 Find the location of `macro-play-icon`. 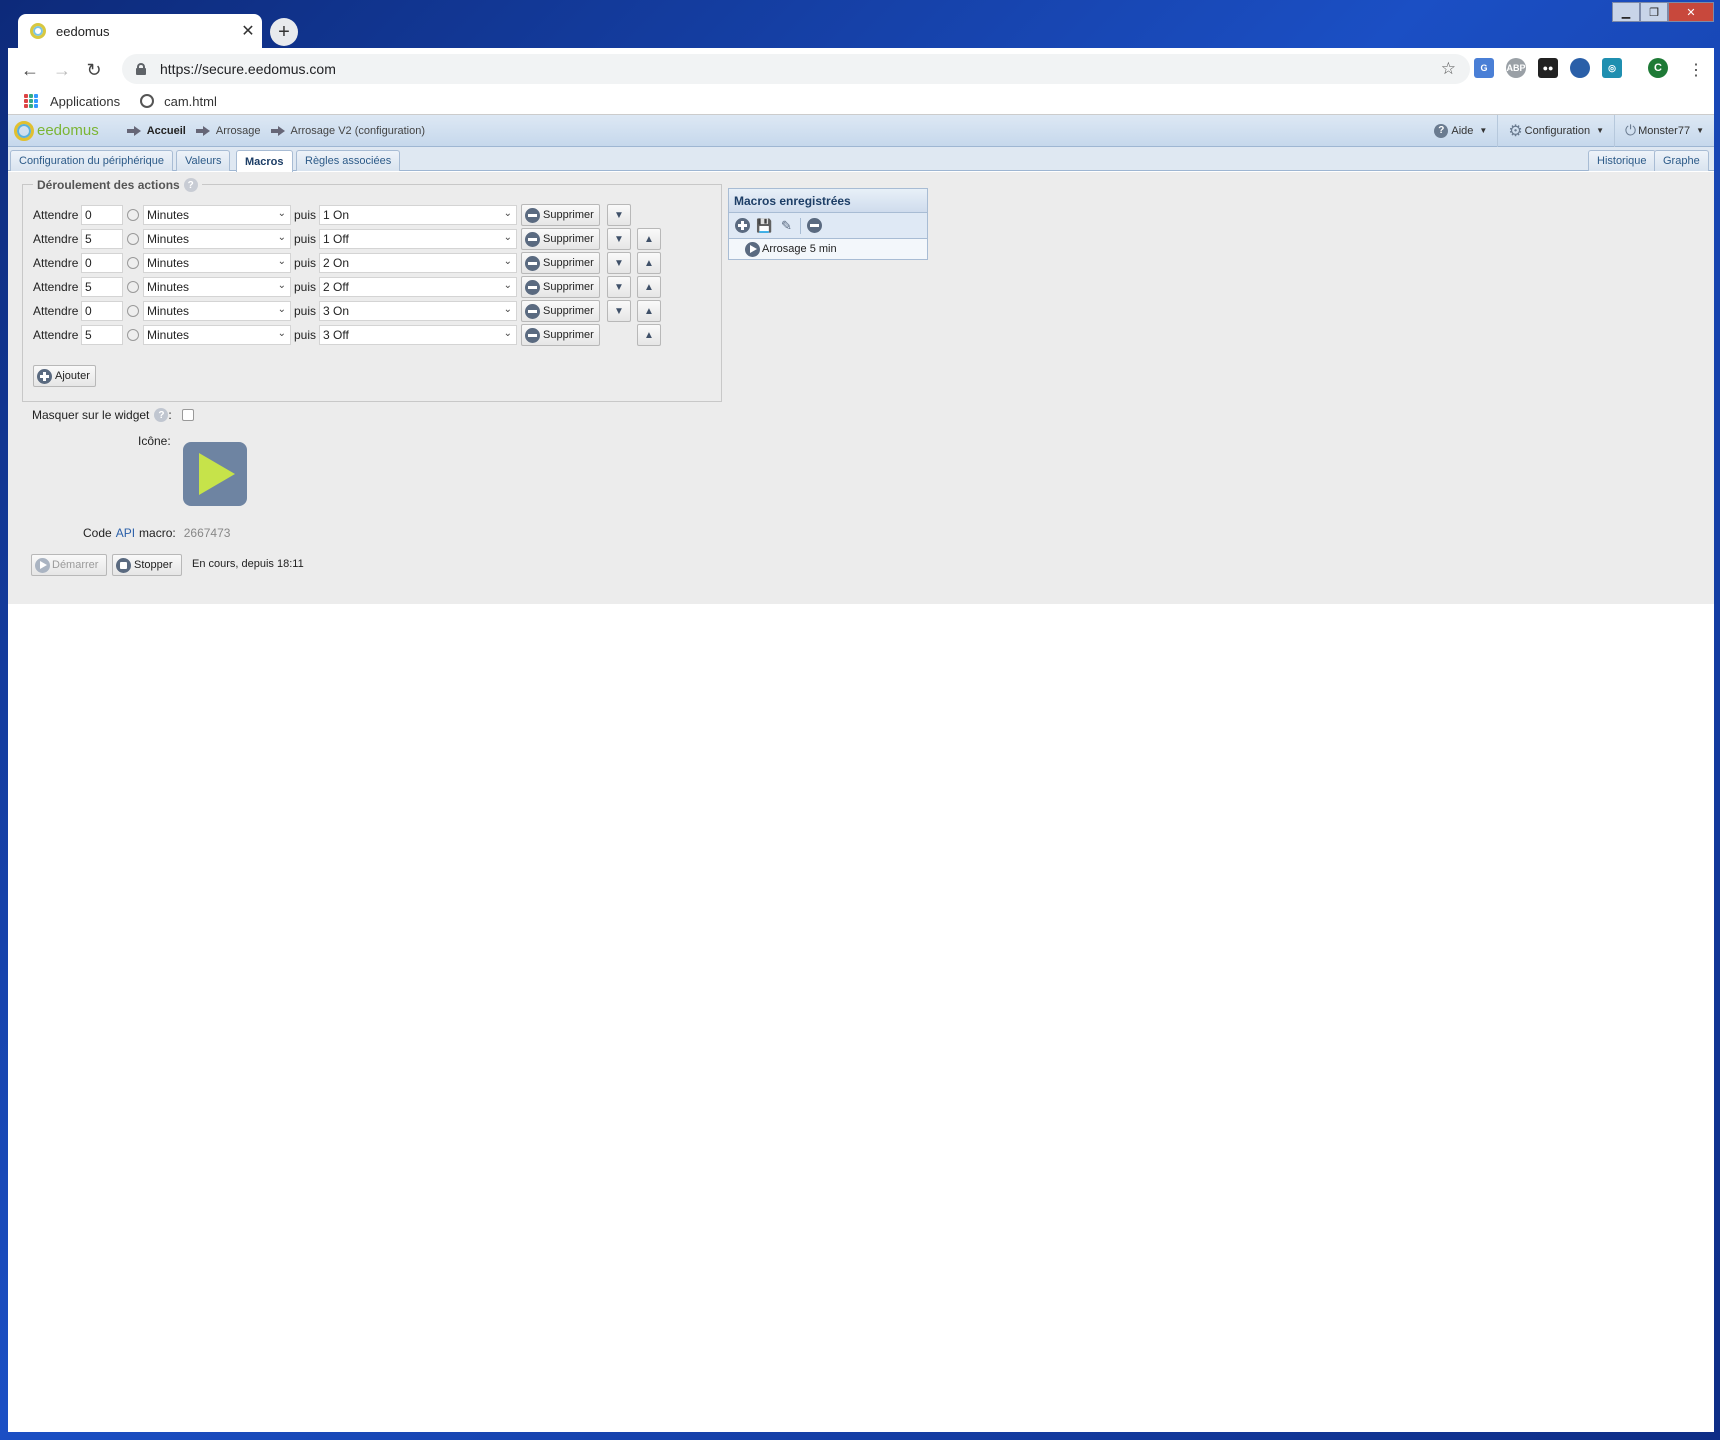

macro-play-icon is located at coordinates (215, 474).